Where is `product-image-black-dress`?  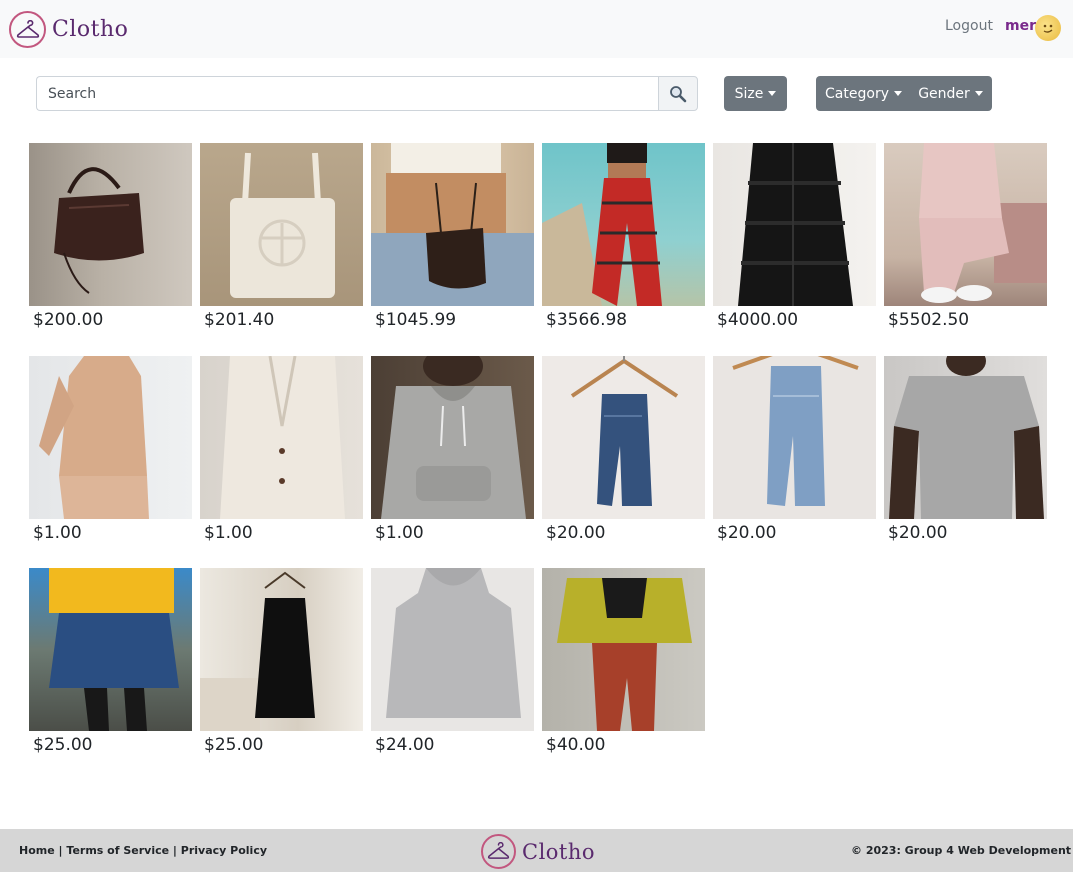
product-image-black-dress is located at coordinates (281, 649).